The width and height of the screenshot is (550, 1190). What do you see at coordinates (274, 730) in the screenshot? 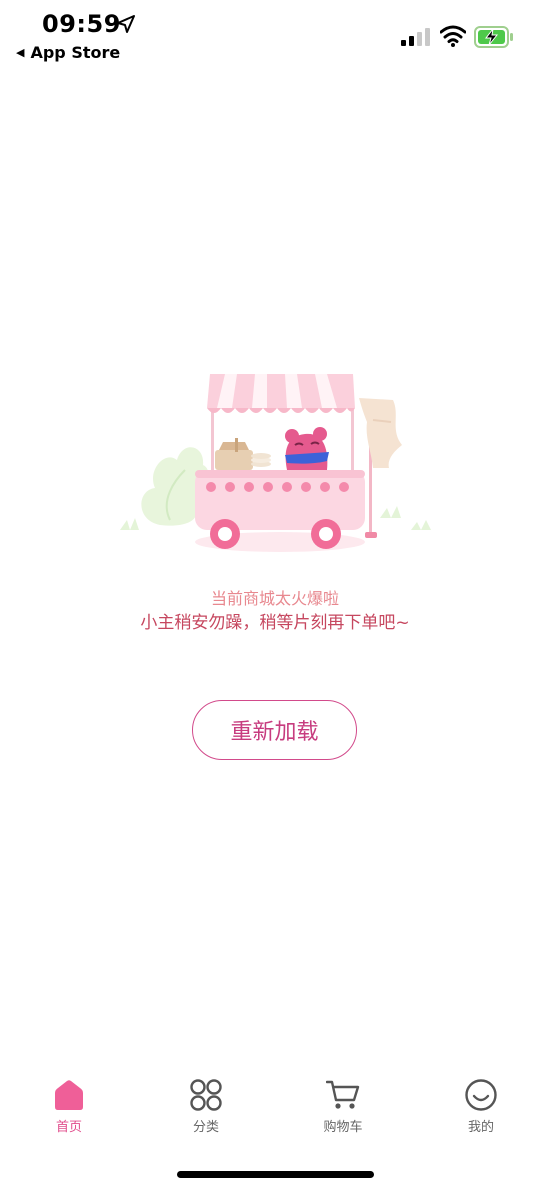
I see `reload-button: 重新加载` at bounding box center [274, 730].